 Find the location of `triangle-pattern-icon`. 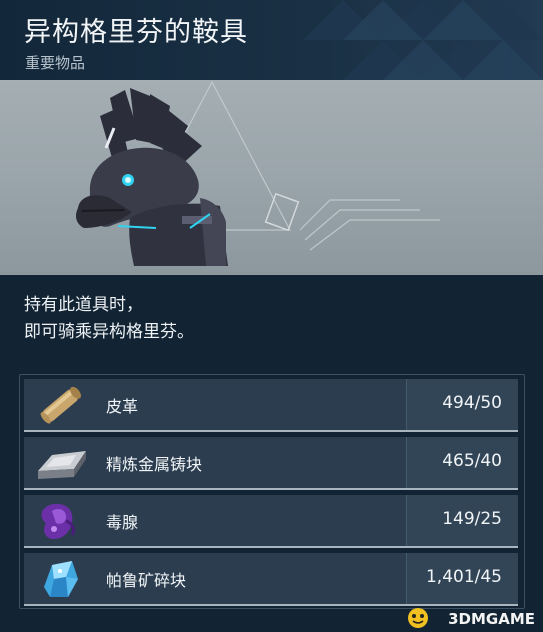

triangle-pattern-icon is located at coordinates (423, 40).